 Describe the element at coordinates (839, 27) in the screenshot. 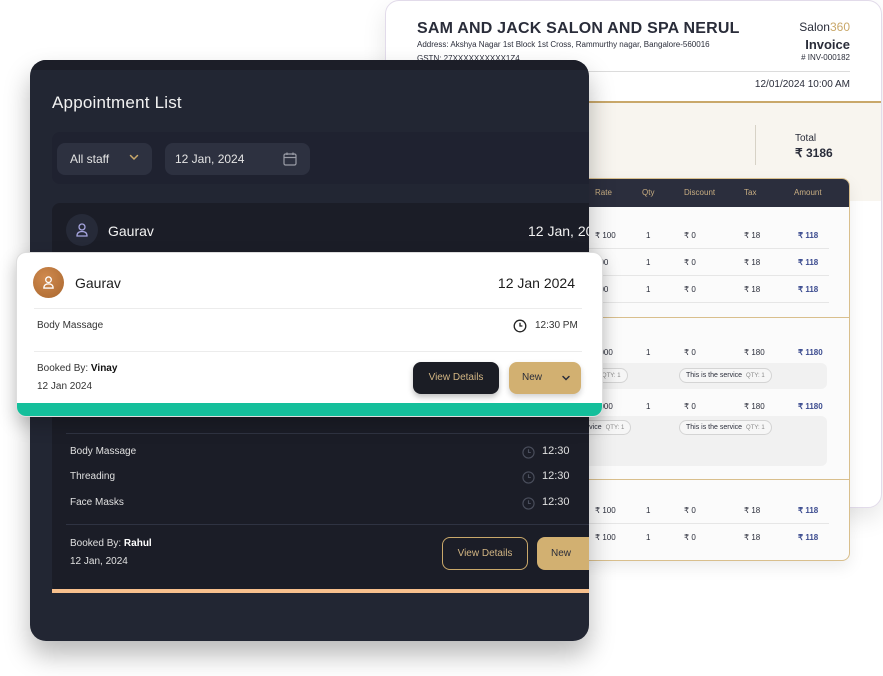

I see `brand-suffix: 360` at that location.